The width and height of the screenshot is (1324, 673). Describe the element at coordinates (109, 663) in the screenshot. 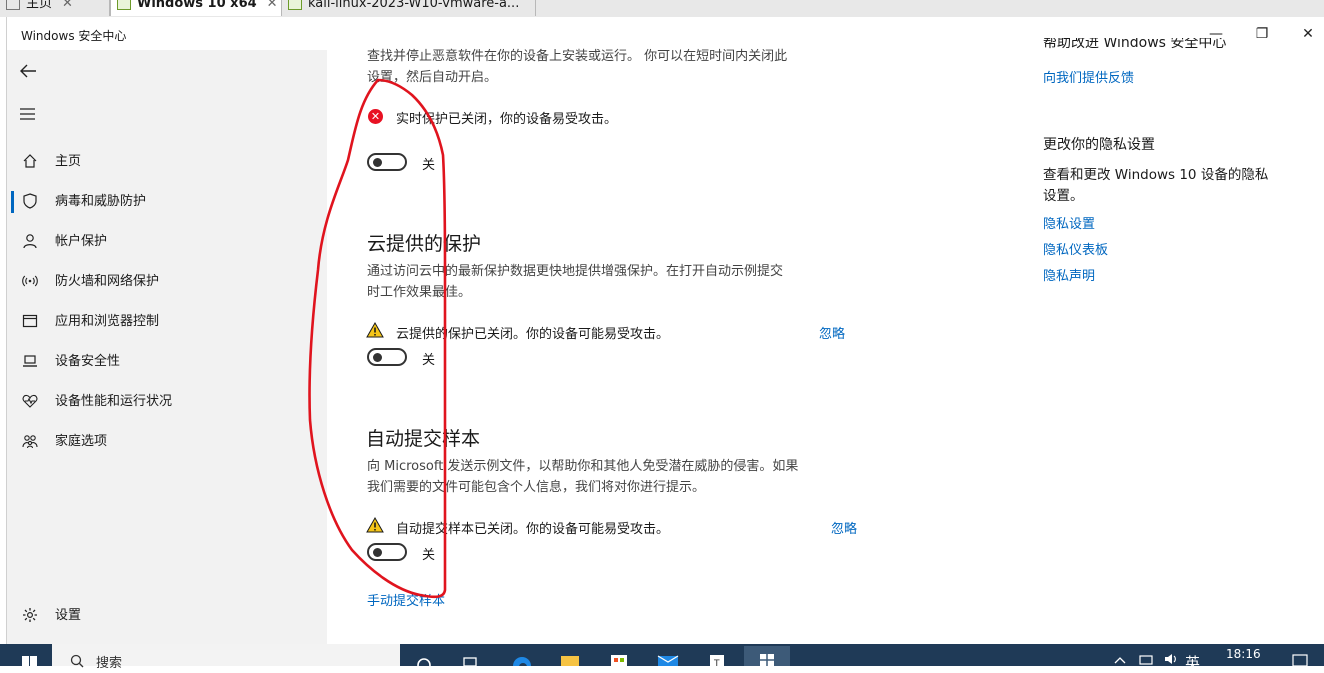

I see `search-placeholder: 搜索` at that location.